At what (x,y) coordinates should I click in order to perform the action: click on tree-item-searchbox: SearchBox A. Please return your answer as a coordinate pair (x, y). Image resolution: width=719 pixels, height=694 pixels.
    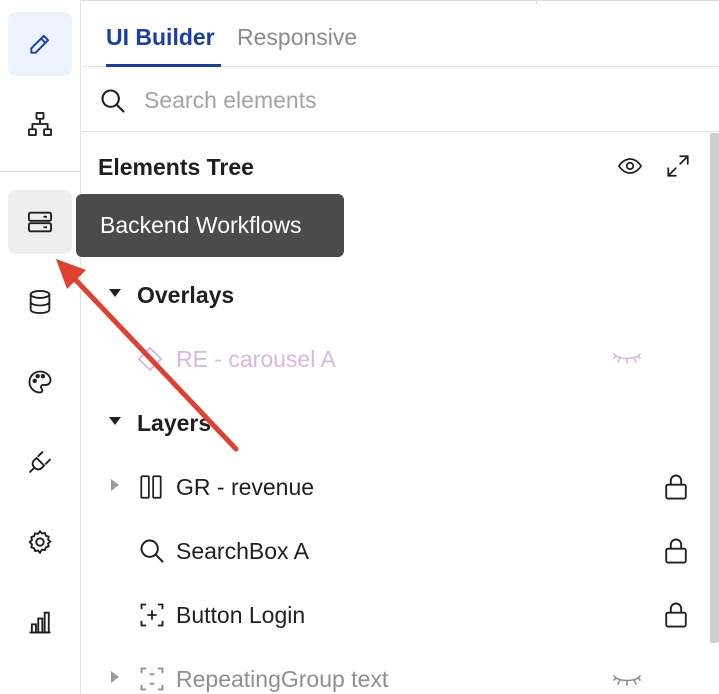
    Looking at the image, I should click on (396, 551).